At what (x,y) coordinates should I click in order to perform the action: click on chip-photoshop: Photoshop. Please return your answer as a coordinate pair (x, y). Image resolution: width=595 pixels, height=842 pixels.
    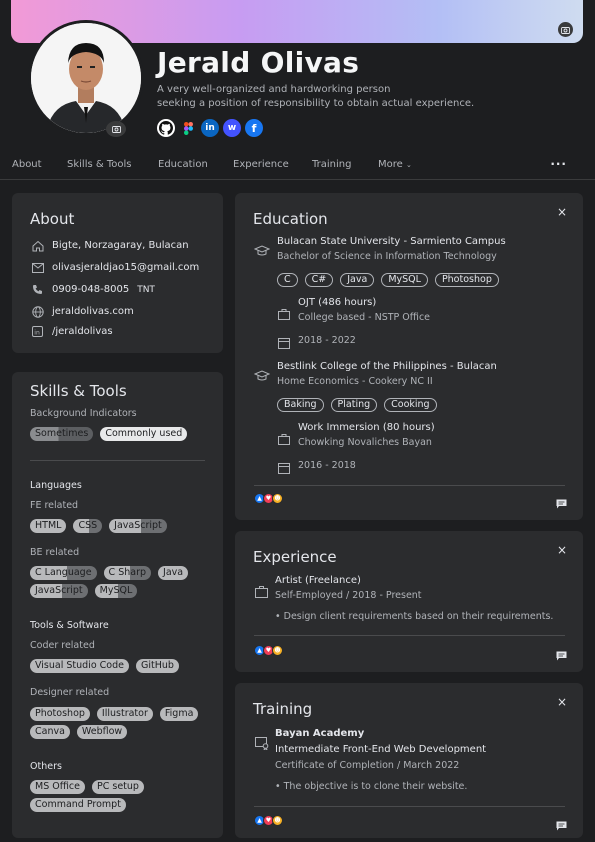
    Looking at the image, I should click on (60, 714).